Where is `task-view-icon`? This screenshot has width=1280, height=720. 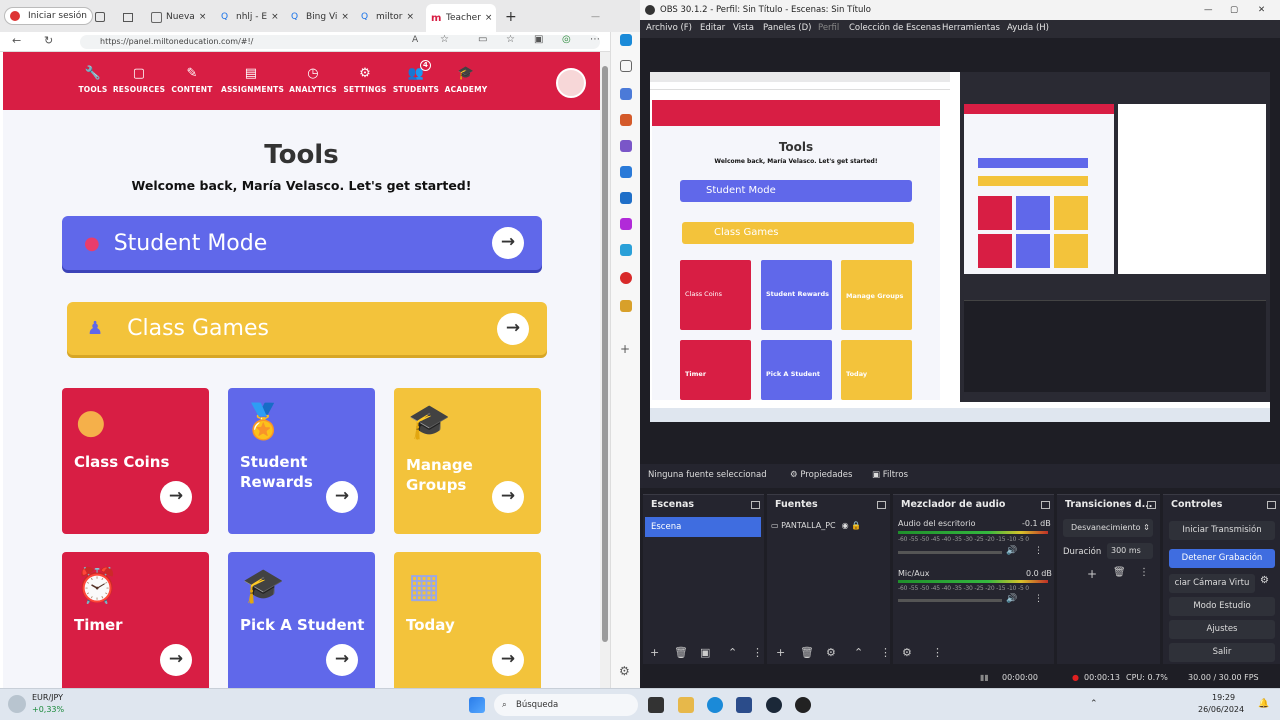 task-view-icon is located at coordinates (656, 705).